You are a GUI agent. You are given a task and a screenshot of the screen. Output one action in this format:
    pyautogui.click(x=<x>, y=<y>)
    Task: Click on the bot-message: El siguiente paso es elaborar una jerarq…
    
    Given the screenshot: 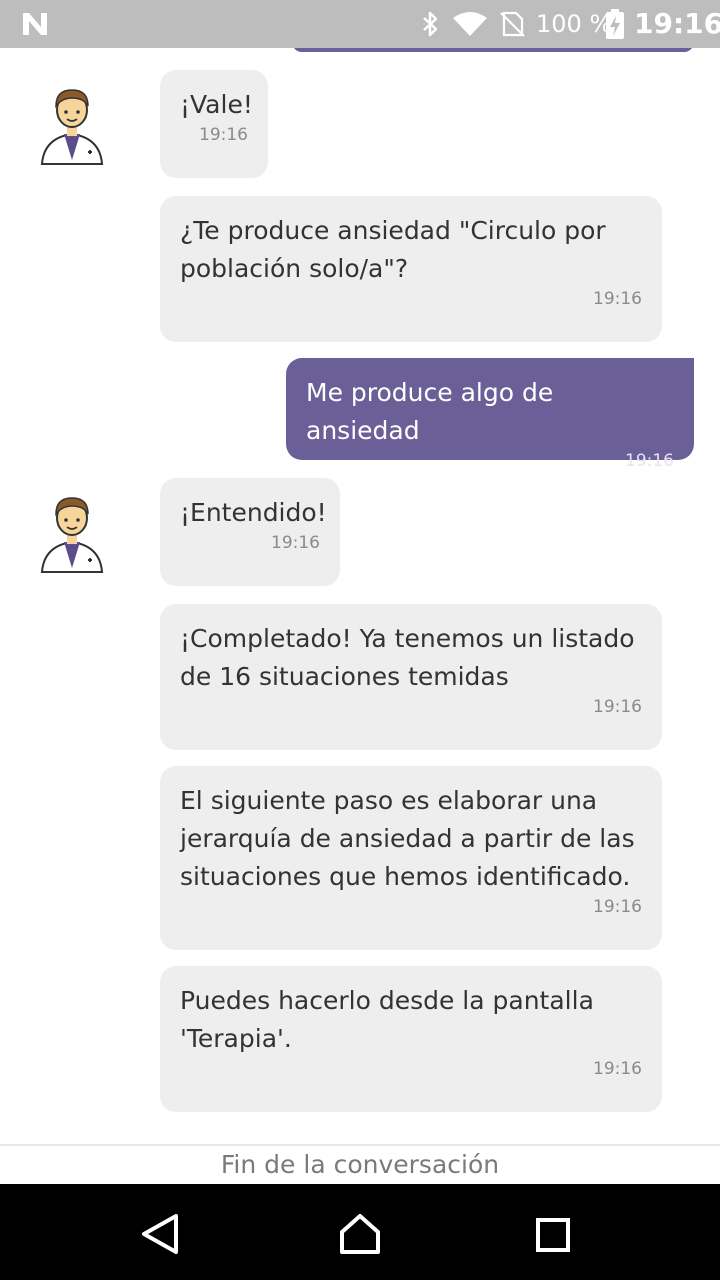 What is the action you would take?
    pyautogui.click(x=411, y=858)
    